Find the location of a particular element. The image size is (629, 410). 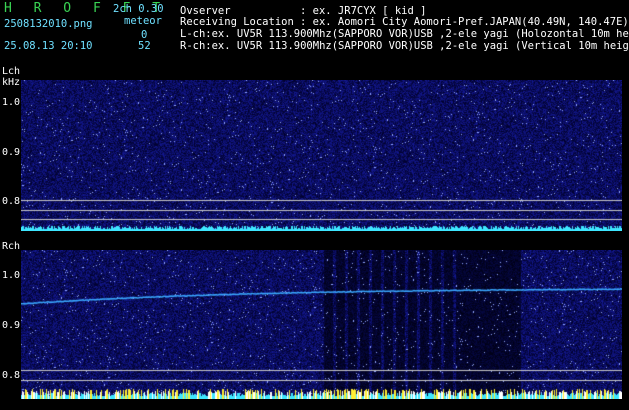

meteor-label: meteor is located at coordinates (143, 21).